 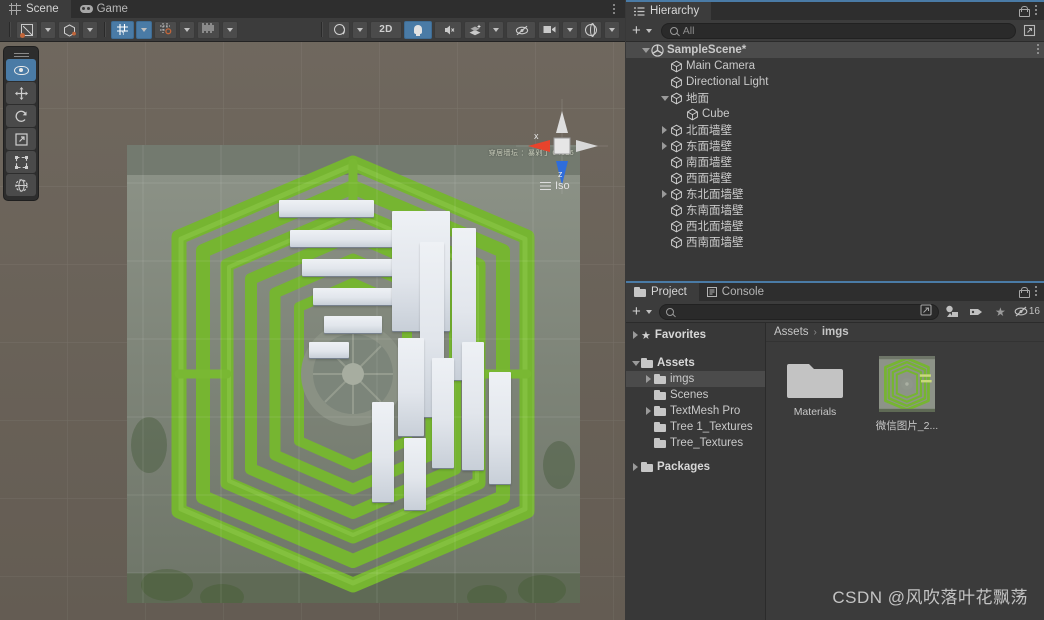 What do you see at coordinates (614, 9) in the screenshot?
I see `scene-panel-menu-button` at bounding box center [614, 9].